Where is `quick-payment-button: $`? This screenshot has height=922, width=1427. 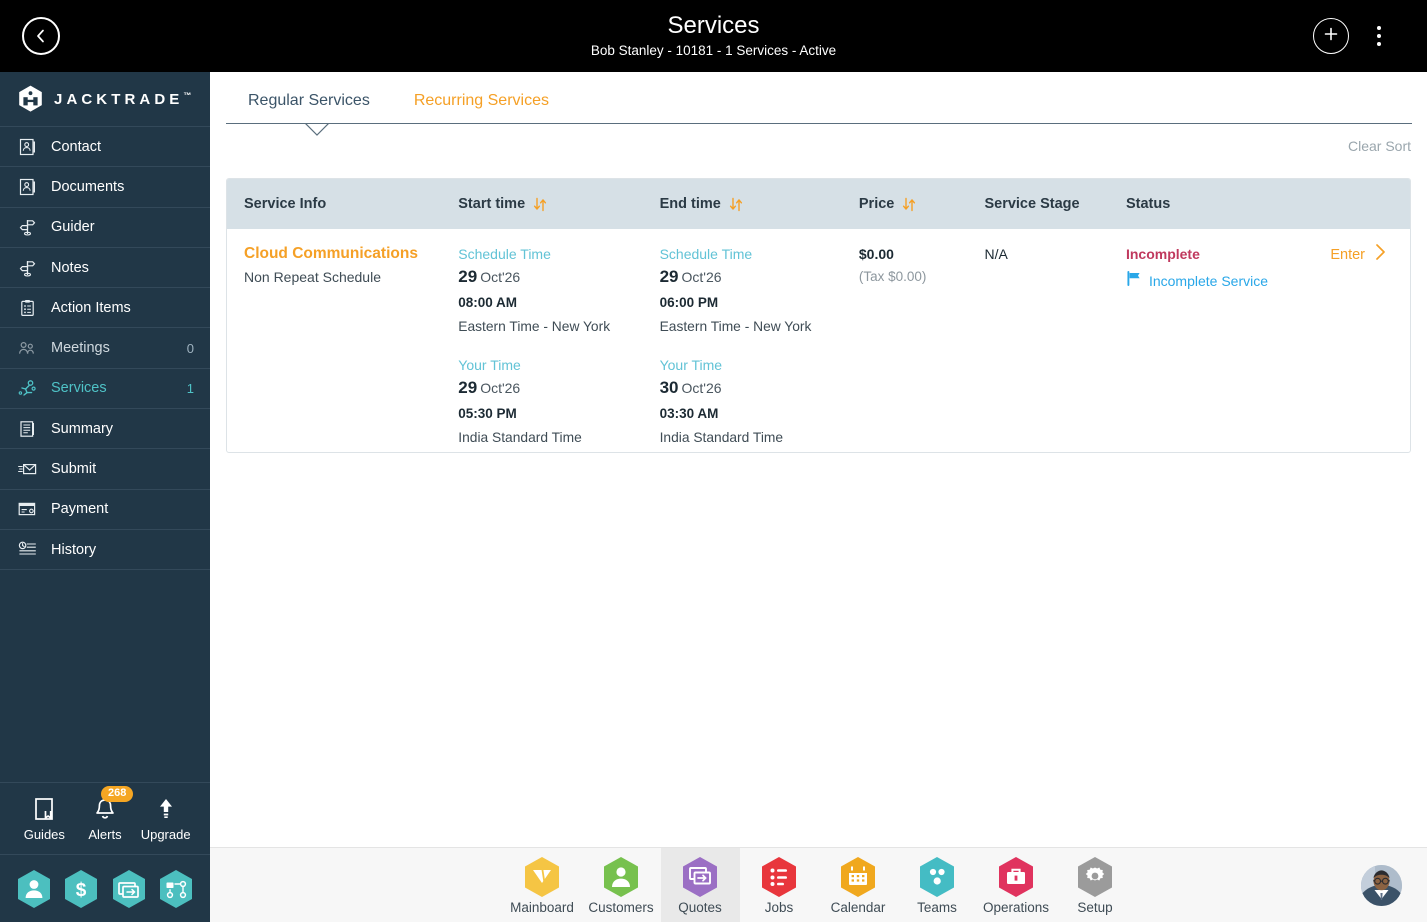
quick-payment-button: $ is located at coordinates (81, 889).